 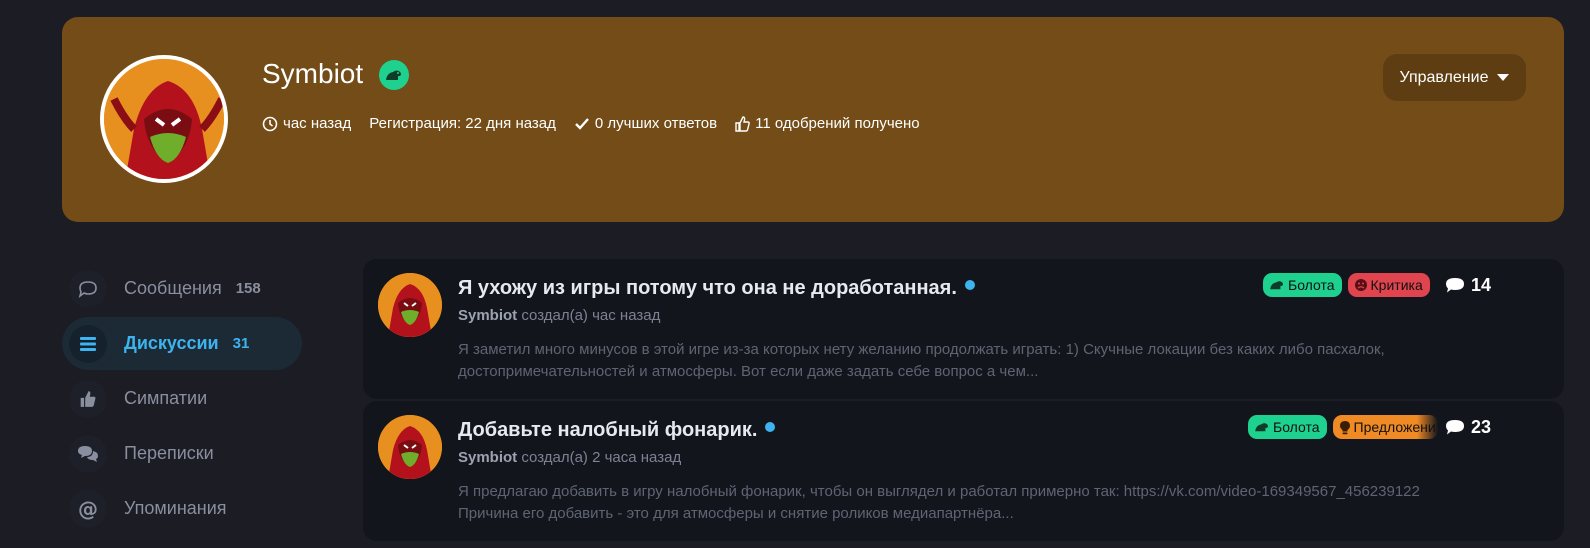 I want to click on sidebar-item-likes: Симпатии, so click(x=182, y=398).